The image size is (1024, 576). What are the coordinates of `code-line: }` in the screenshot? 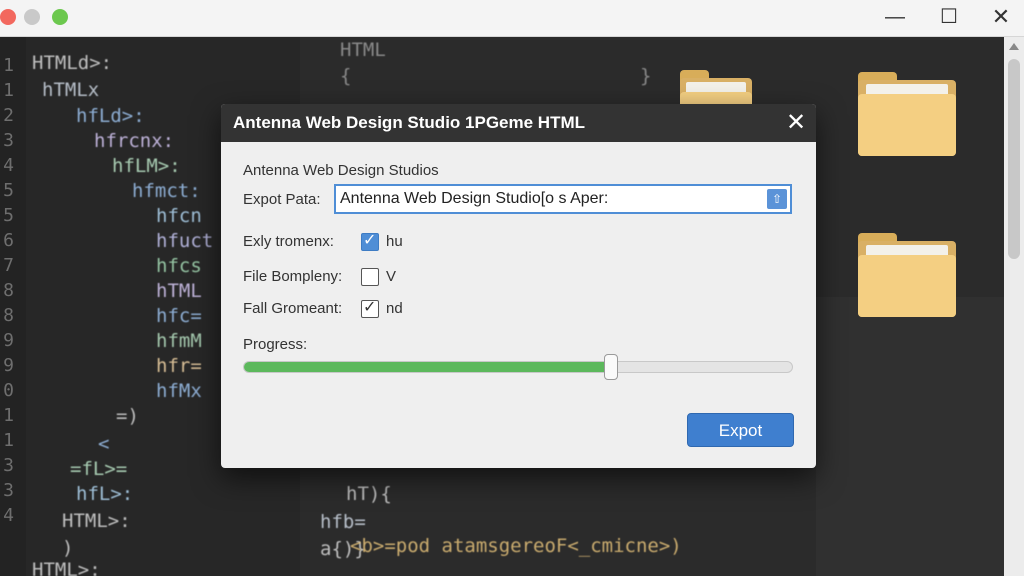 It's located at (646, 76).